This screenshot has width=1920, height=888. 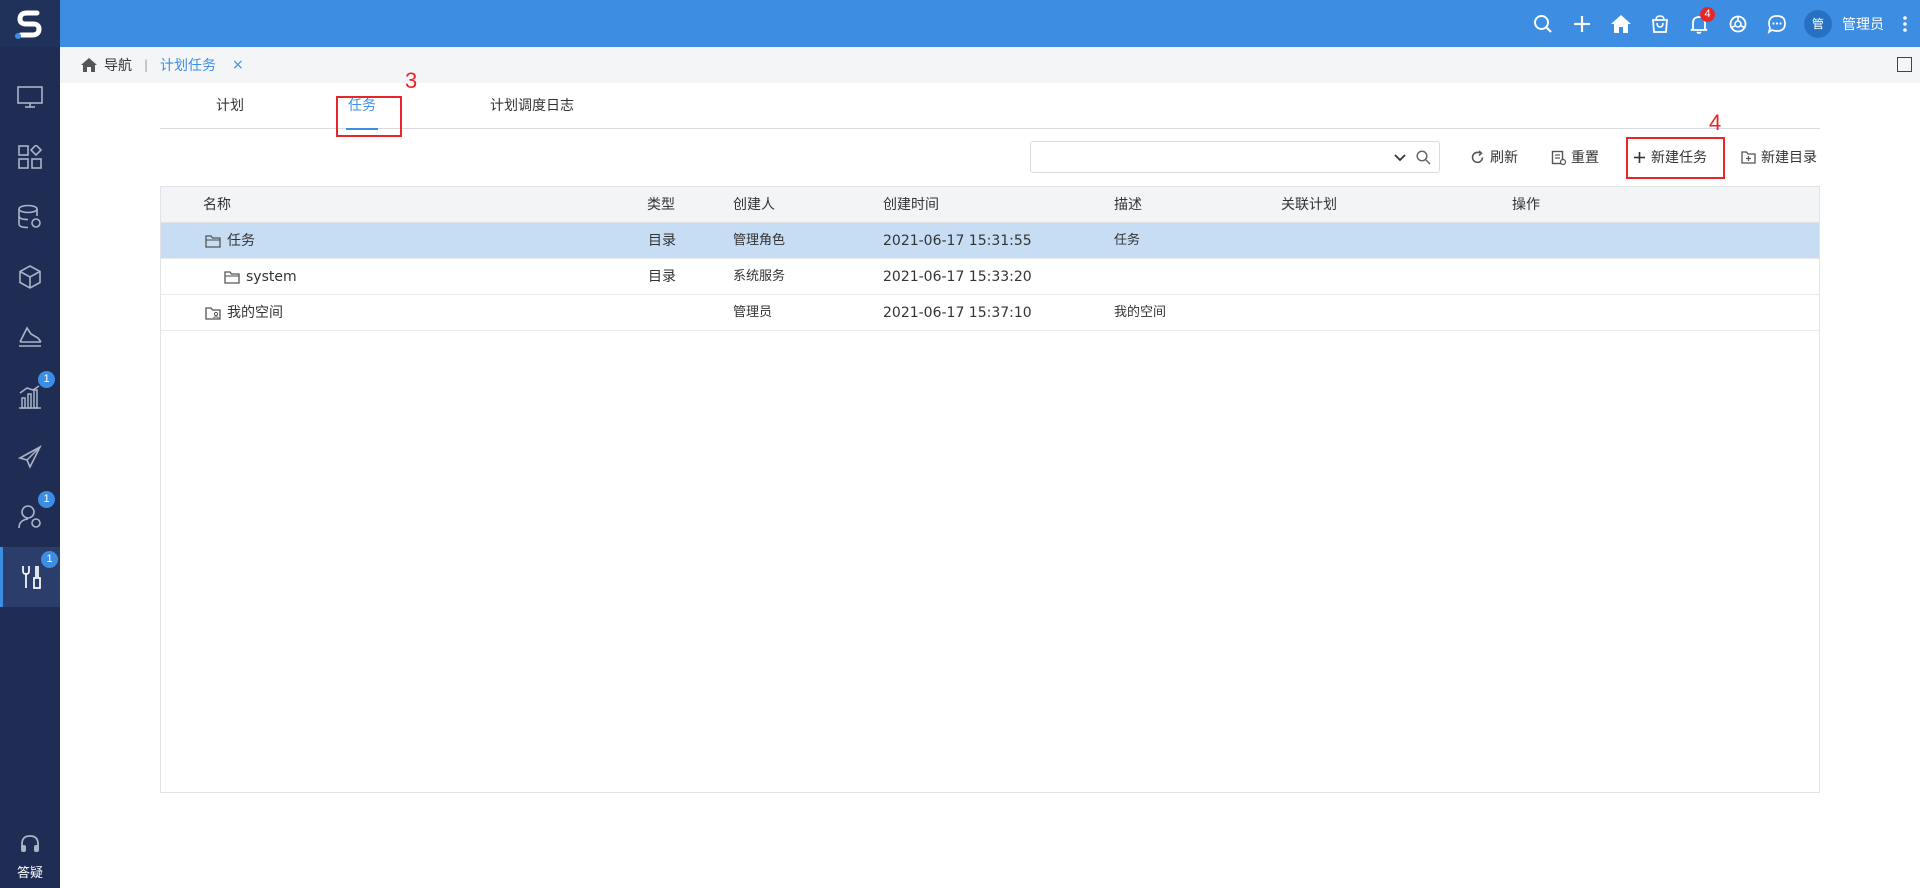 I want to click on sidebar-item-database, so click(x=30, y=217).